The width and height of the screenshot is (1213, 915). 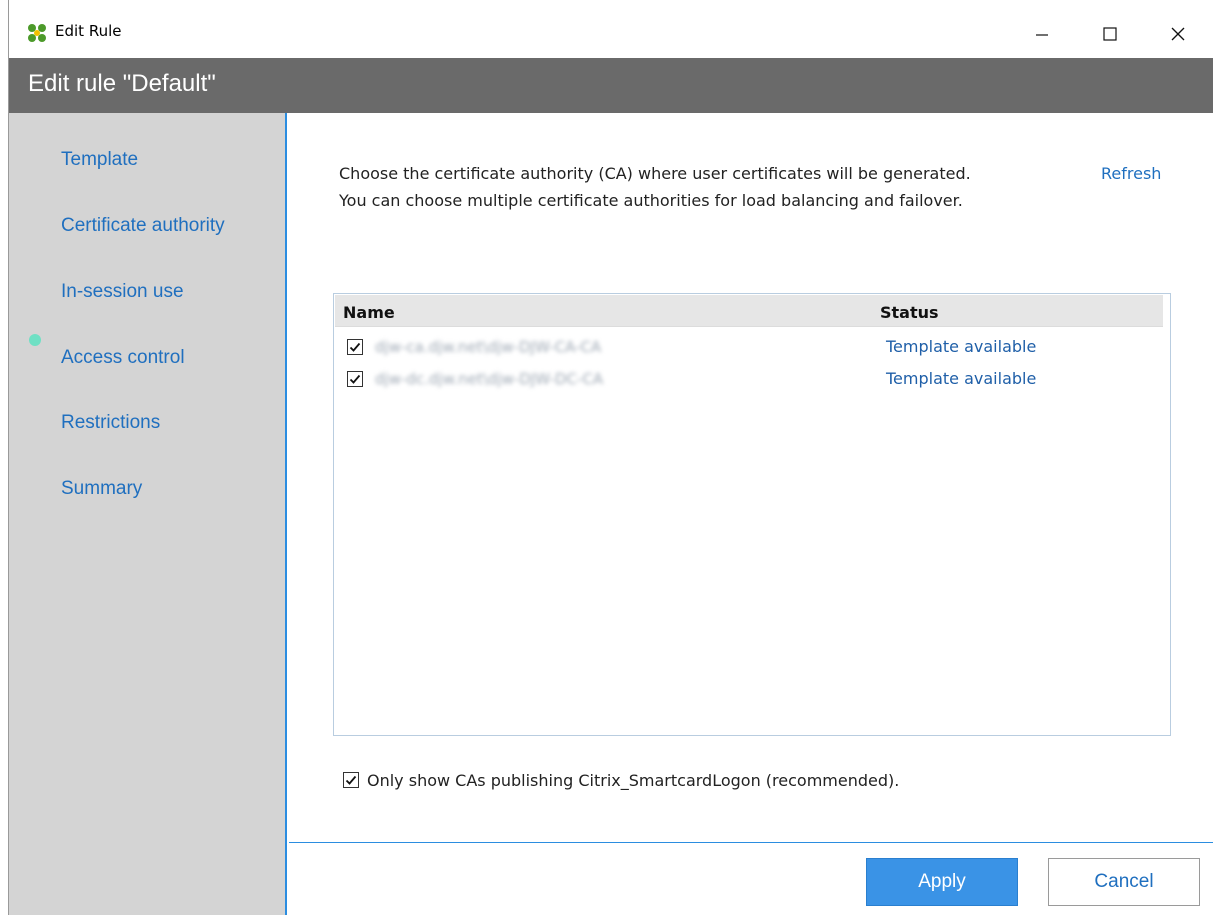 I want to click on maximize-button, so click(x=1110, y=34).